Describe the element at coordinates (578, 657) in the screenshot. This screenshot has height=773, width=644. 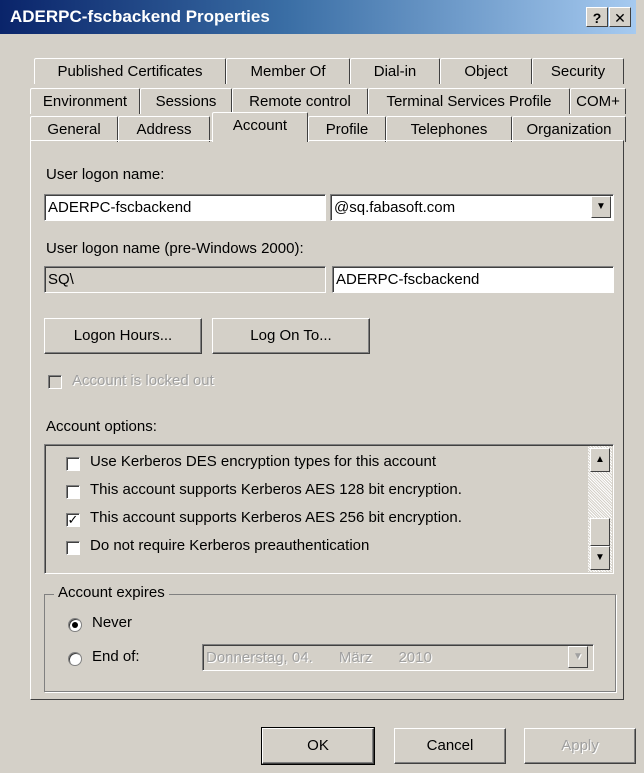
I see `date-dropdown-icon: ▼` at that location.